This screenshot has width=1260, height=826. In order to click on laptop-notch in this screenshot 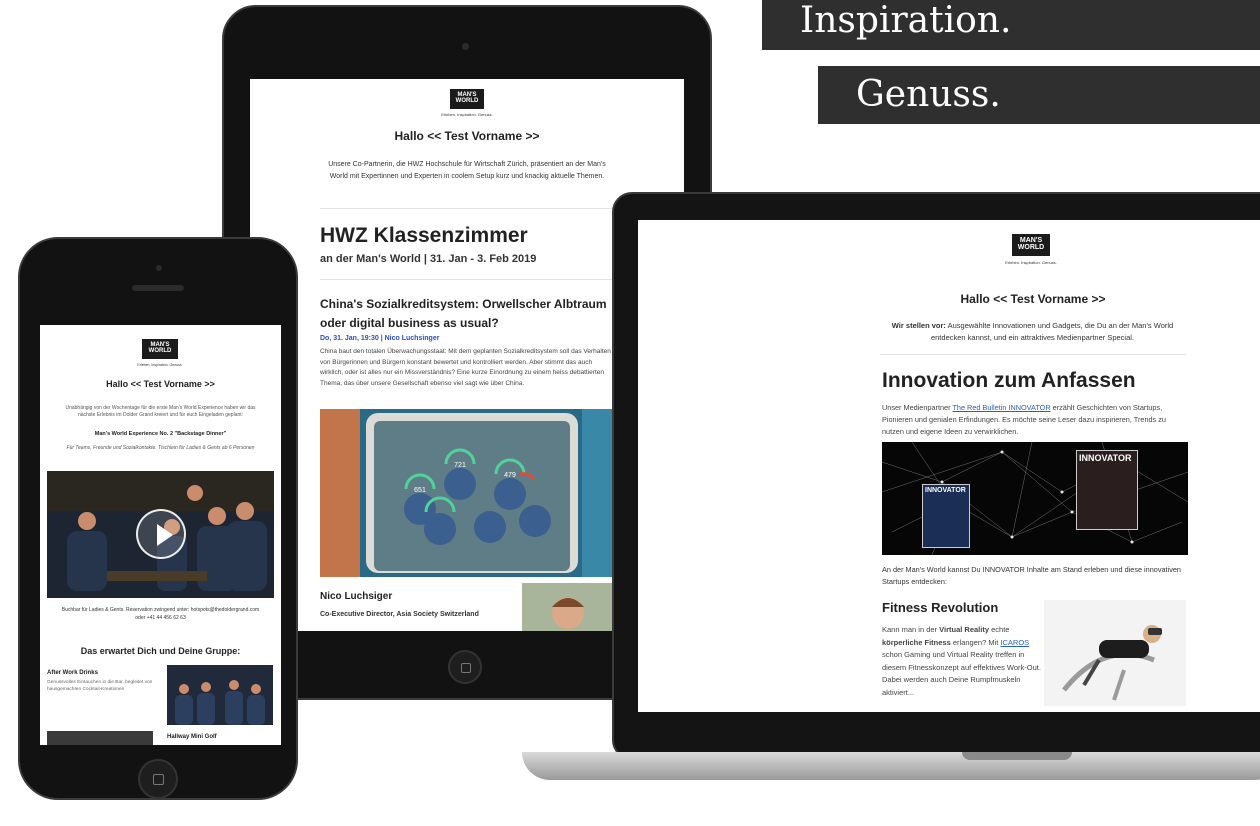, I will do `click(1017, 756)`.